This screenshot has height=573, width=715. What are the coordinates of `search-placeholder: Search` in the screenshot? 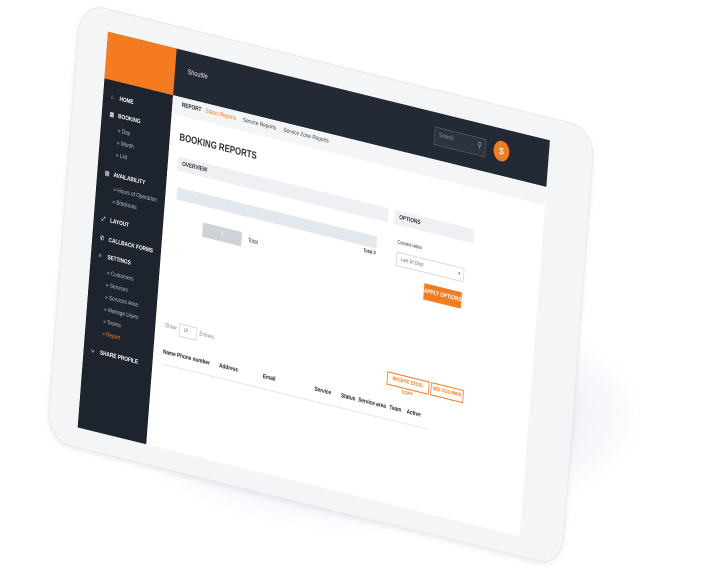 It's located at (446, 137).